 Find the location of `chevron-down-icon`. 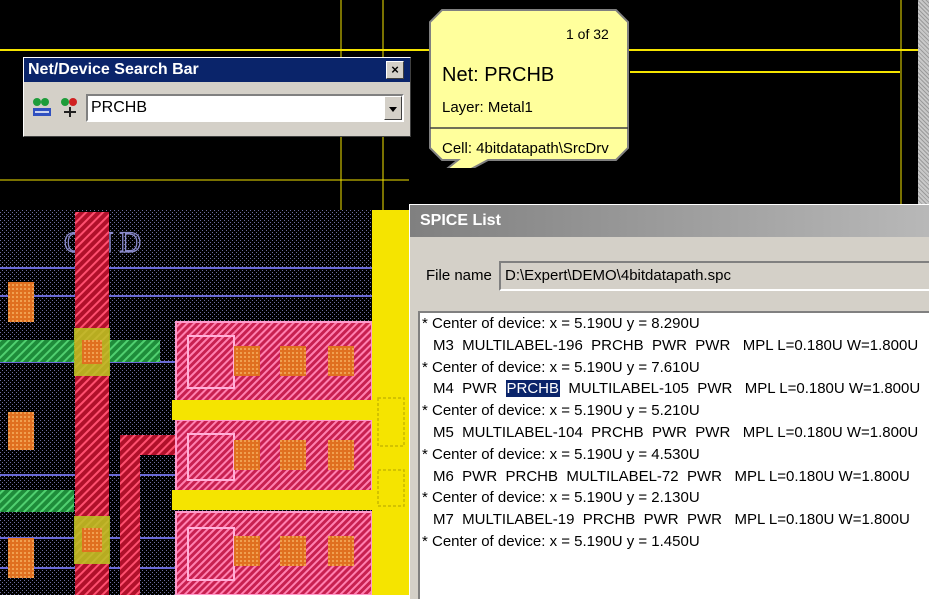

chevron-down-icon is located at coordinates (393, 108).